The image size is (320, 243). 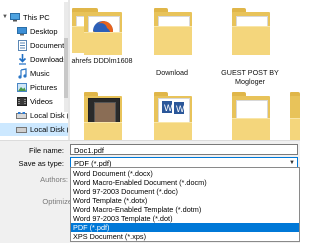 What do you see at coordinates (102, 60) in the screenshot?
I see `file-caption: ahrefs DDDlm1608` at bounding box center [102, 60].